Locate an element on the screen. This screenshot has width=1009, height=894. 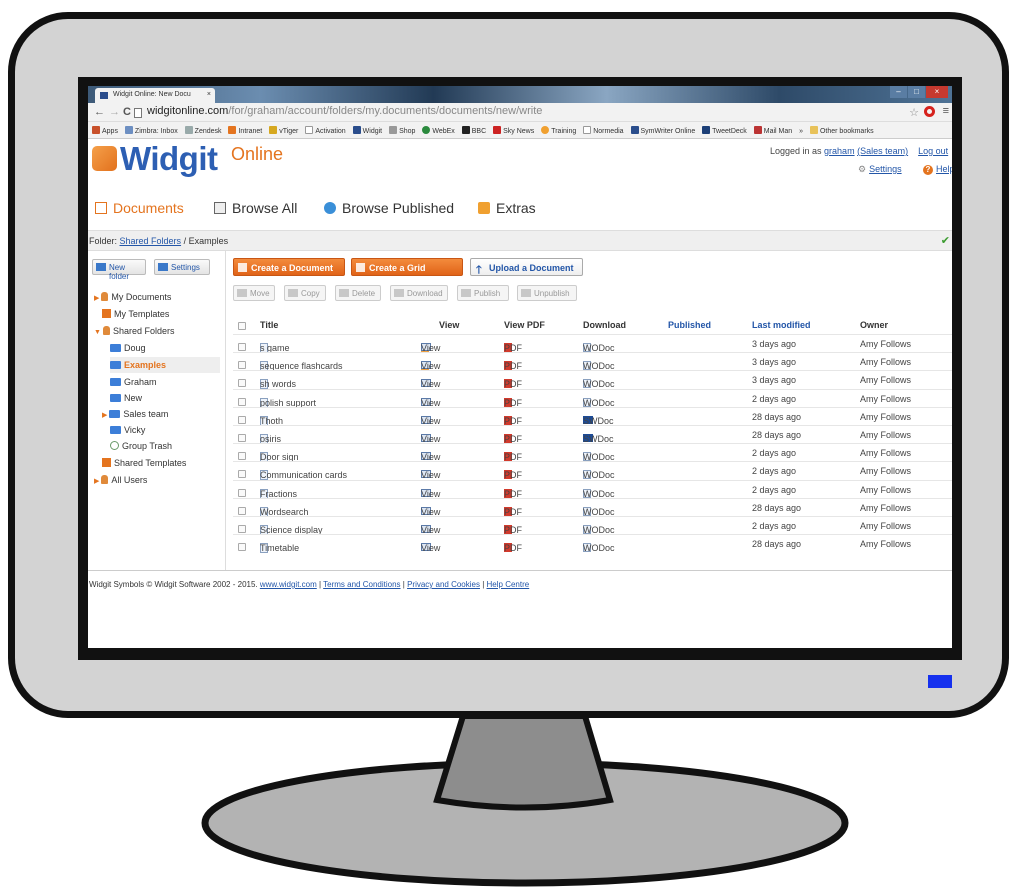
bookmark-item: BBC is located at coordinates (473, 130).